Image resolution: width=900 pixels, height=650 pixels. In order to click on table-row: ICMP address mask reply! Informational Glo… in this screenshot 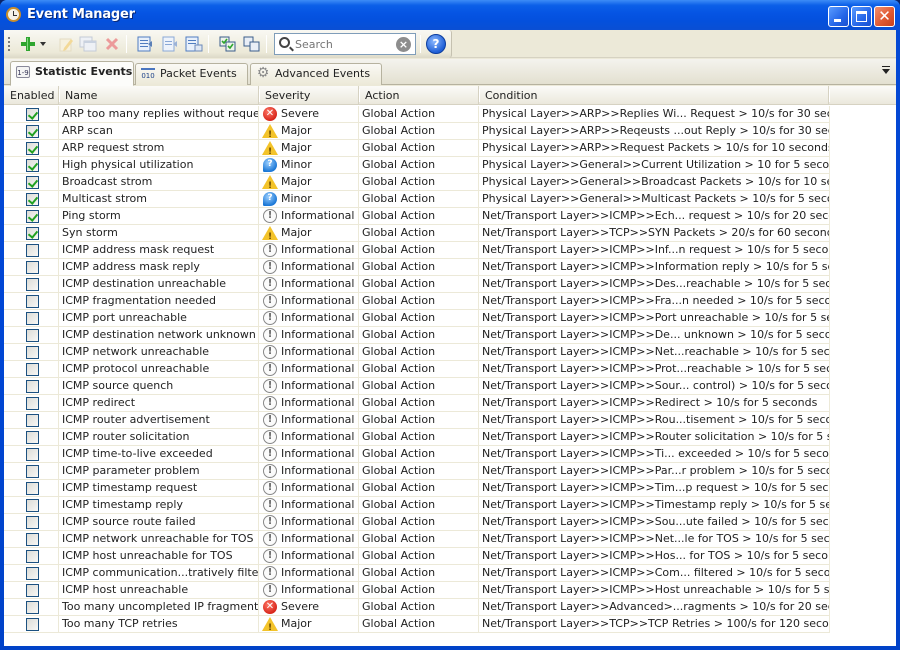, I will do `click(417, 267)`.